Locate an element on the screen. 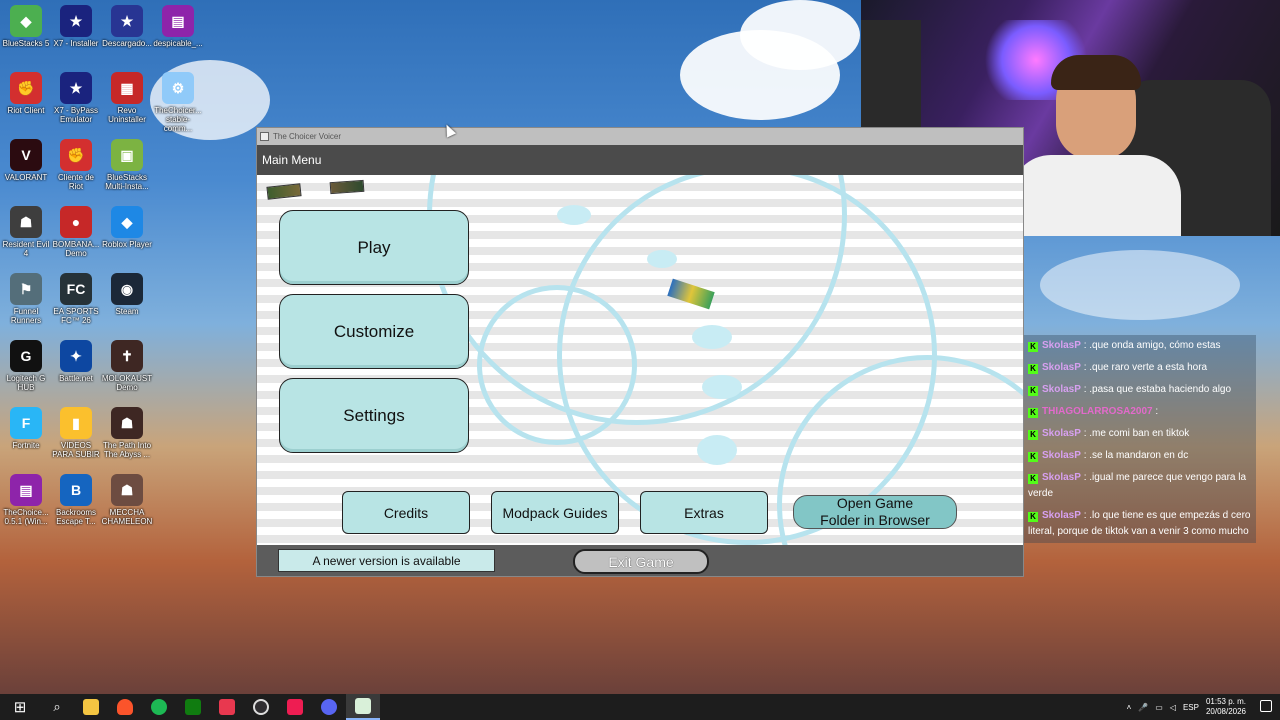 Image resolution: width=1280 pixels, height=720 pixels. cloud is located at coordinates (800, 35).